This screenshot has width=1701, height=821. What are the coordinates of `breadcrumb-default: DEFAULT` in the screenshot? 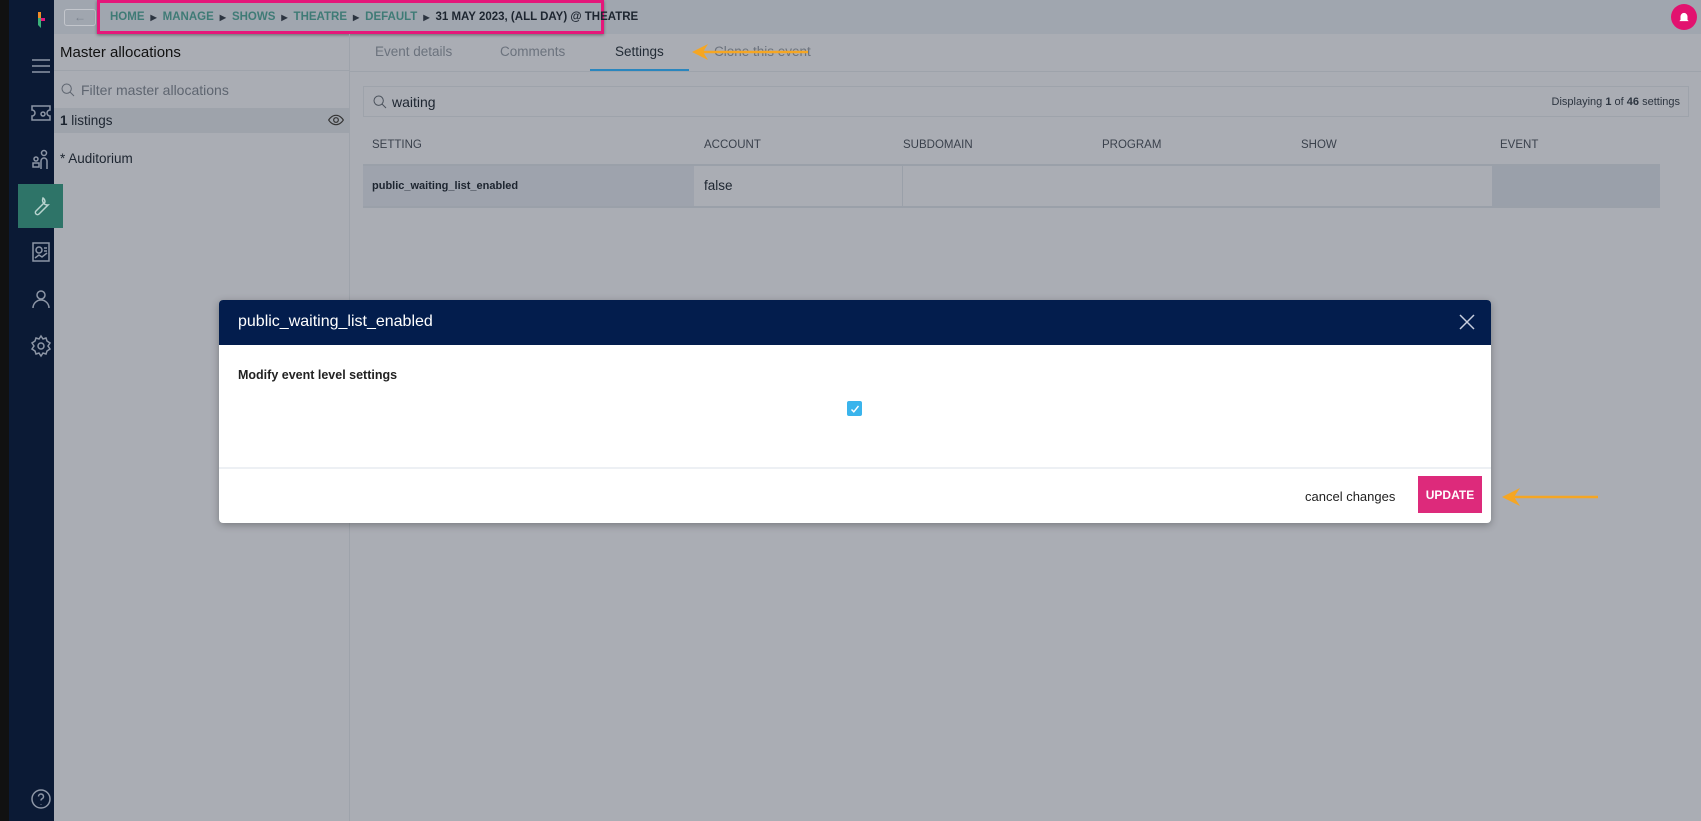 It's located at (391, 17).